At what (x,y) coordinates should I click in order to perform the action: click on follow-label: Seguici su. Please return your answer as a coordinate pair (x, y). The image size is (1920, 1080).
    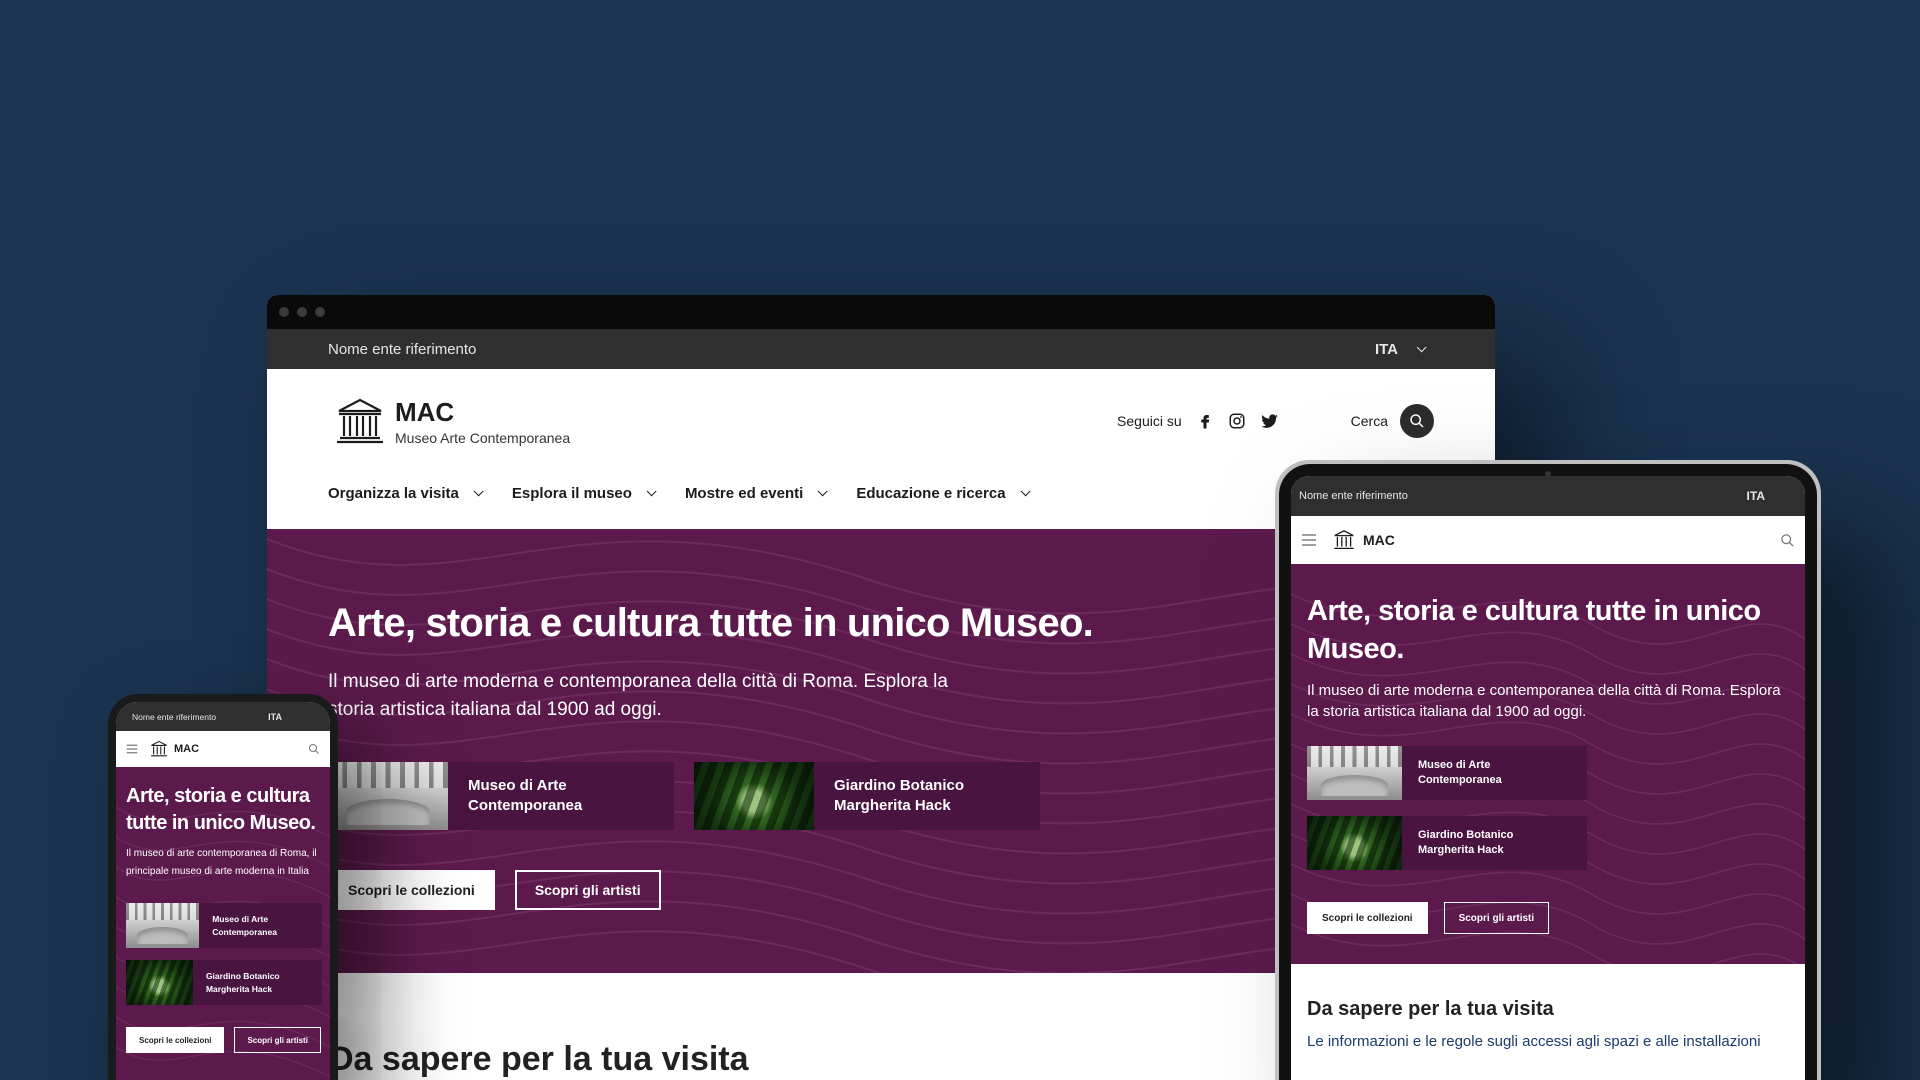
    Looking at the image, I should click on (1149, 421).